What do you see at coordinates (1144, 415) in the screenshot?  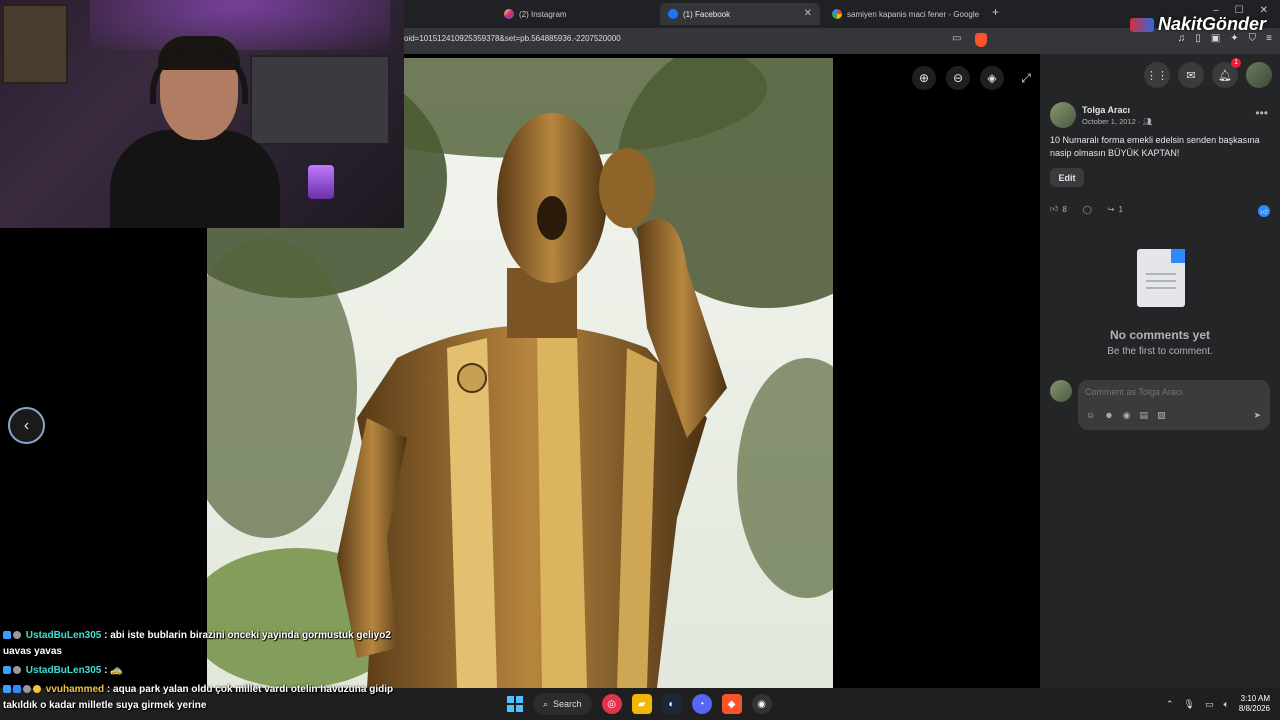 I see `gif-icon: ▤` at bounding box center [1144, 415].